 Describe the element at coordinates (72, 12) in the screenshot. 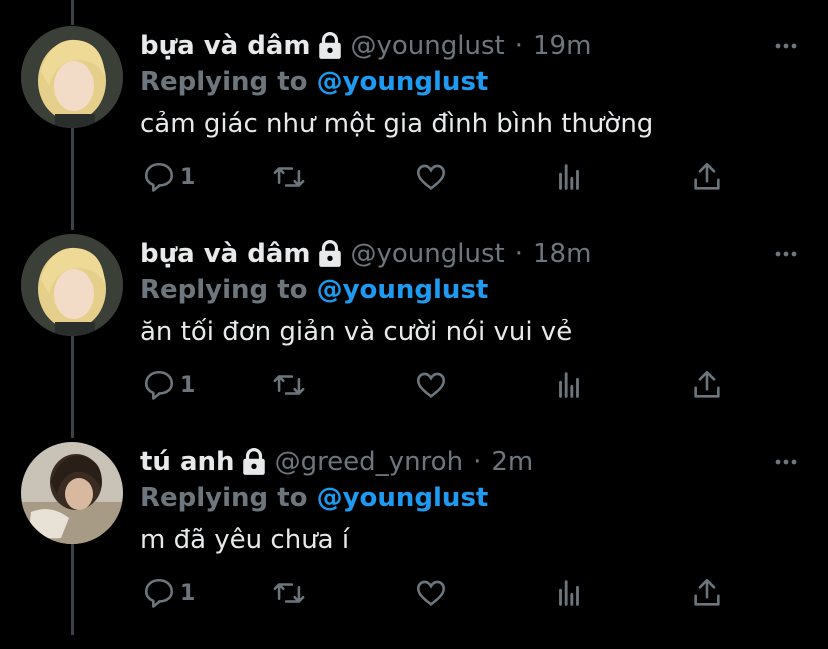

I see `thread-line` at that location.